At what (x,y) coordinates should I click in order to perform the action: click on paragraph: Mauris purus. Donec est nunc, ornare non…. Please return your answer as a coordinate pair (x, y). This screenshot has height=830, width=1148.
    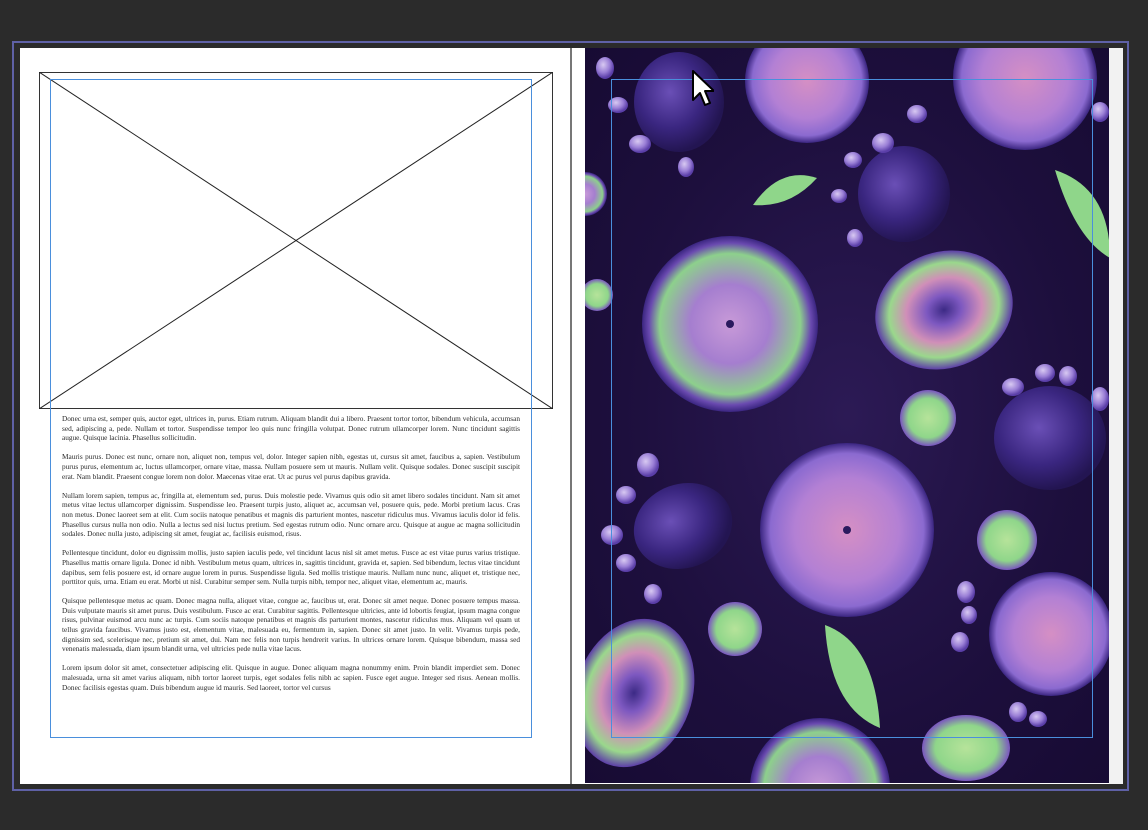
    Looking at the image, I should click on (291, 466).